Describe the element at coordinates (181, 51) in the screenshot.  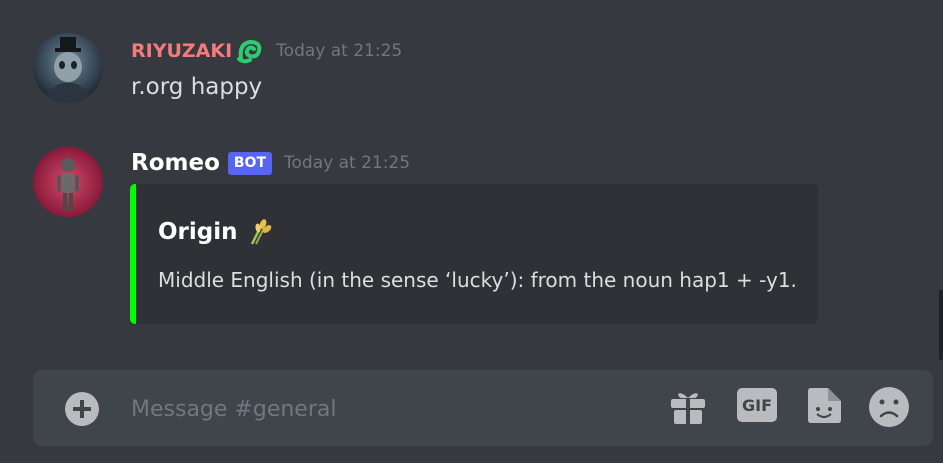
I see `author-name: RIYUZAKI` at that location.